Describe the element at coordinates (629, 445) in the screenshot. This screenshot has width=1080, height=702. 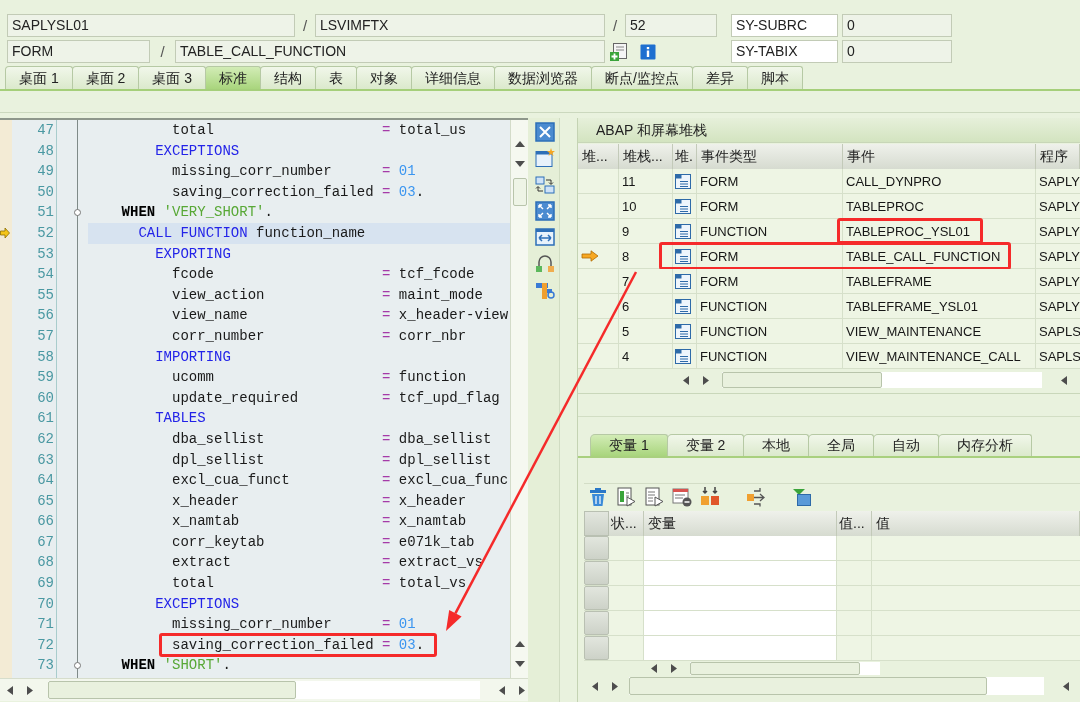
I see `tab: 变量 1` at that location.